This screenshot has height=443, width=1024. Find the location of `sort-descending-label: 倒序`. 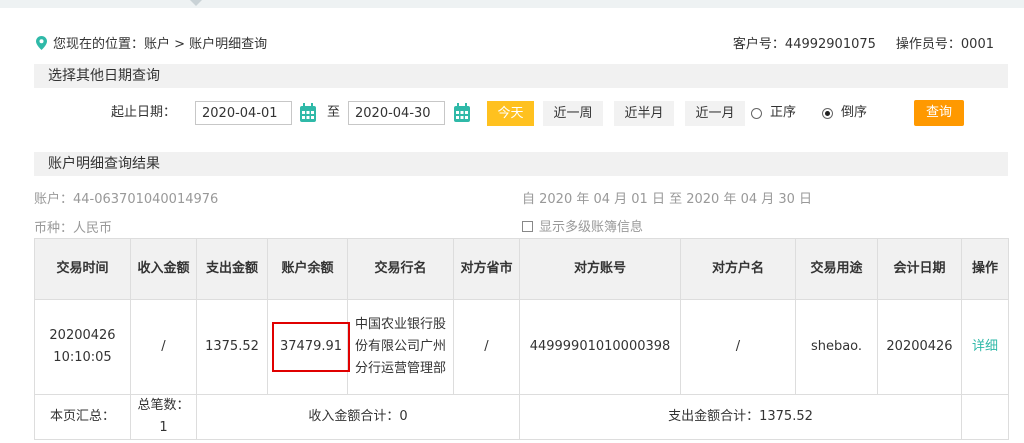

sort-descending-label: 倒序 is located at coordinates (854, 112).